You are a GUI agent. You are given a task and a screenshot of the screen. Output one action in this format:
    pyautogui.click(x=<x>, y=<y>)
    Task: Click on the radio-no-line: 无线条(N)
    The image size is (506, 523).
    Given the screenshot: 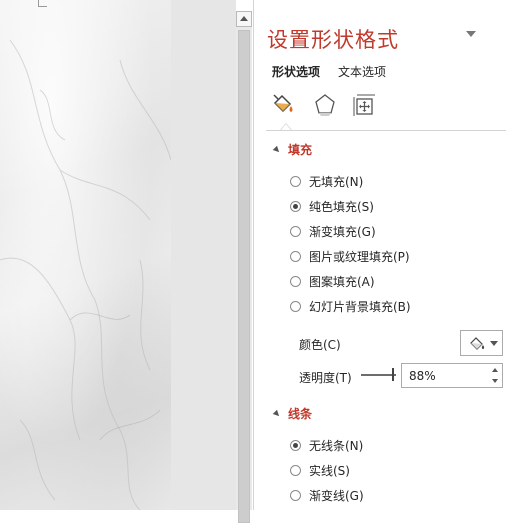 What is the action you would take?
    pyautogui.click(x=326, y=445)
    